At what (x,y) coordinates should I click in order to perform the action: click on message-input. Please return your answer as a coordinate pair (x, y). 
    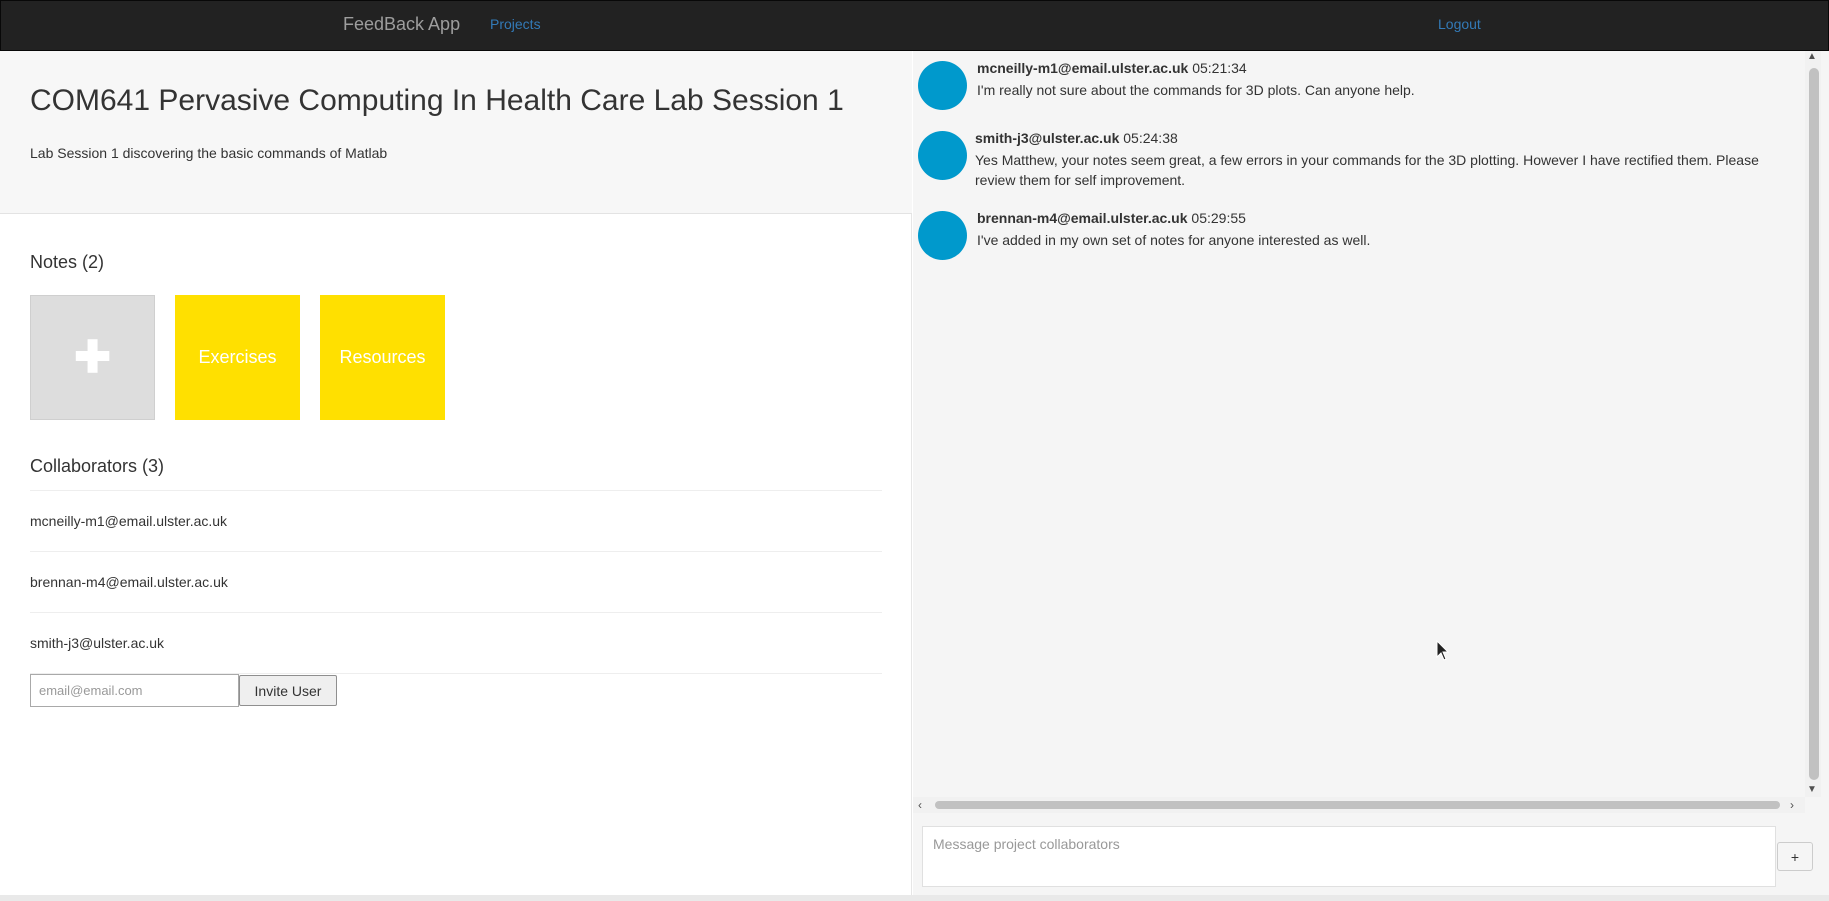
    Looking at the image, I should click on (1349, 856).